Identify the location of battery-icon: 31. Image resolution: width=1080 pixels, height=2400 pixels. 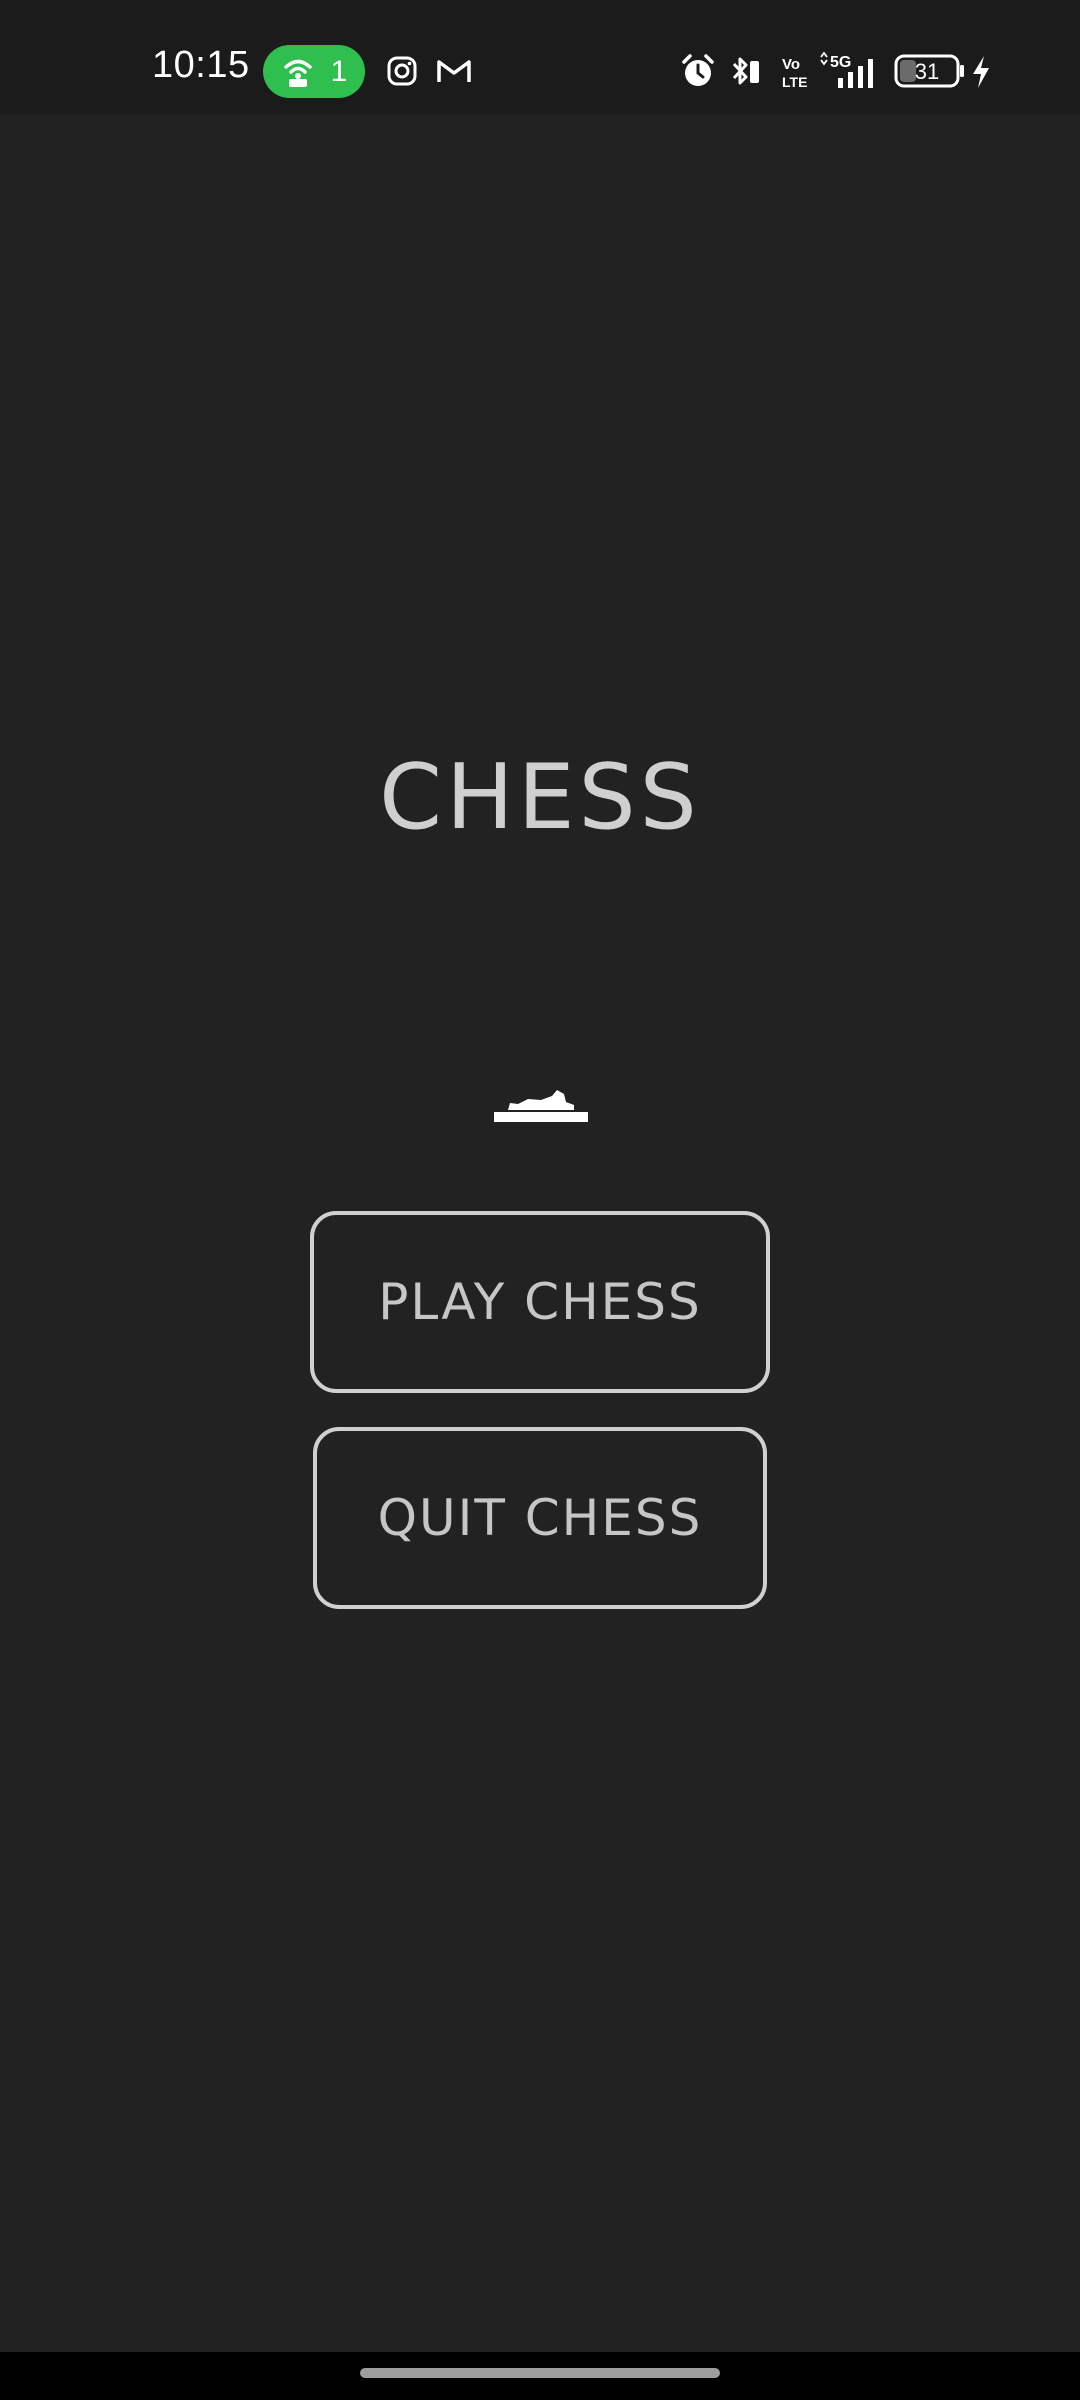
(929, 71).